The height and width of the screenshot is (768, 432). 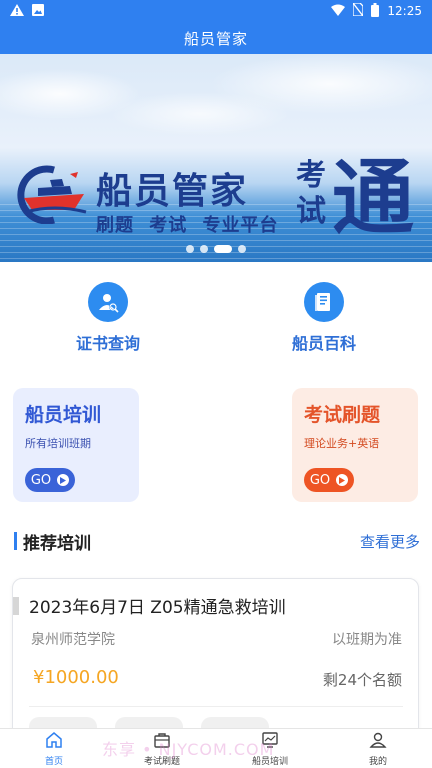 I want to click on quick-link-label: 证书查询, so click(x=107, y=343).